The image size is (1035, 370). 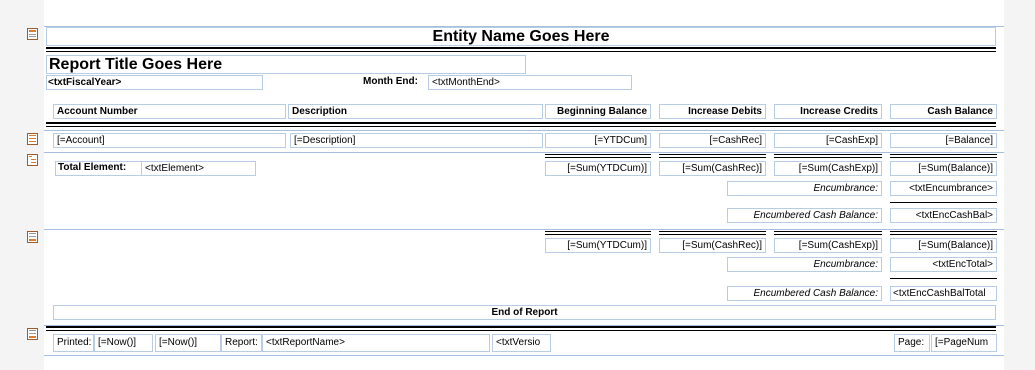 What do you see at coordinates (712, 140) in the screenshot?
I see `detail-cashrec-field: [=CashRec]` at bounding box center [712, 140].